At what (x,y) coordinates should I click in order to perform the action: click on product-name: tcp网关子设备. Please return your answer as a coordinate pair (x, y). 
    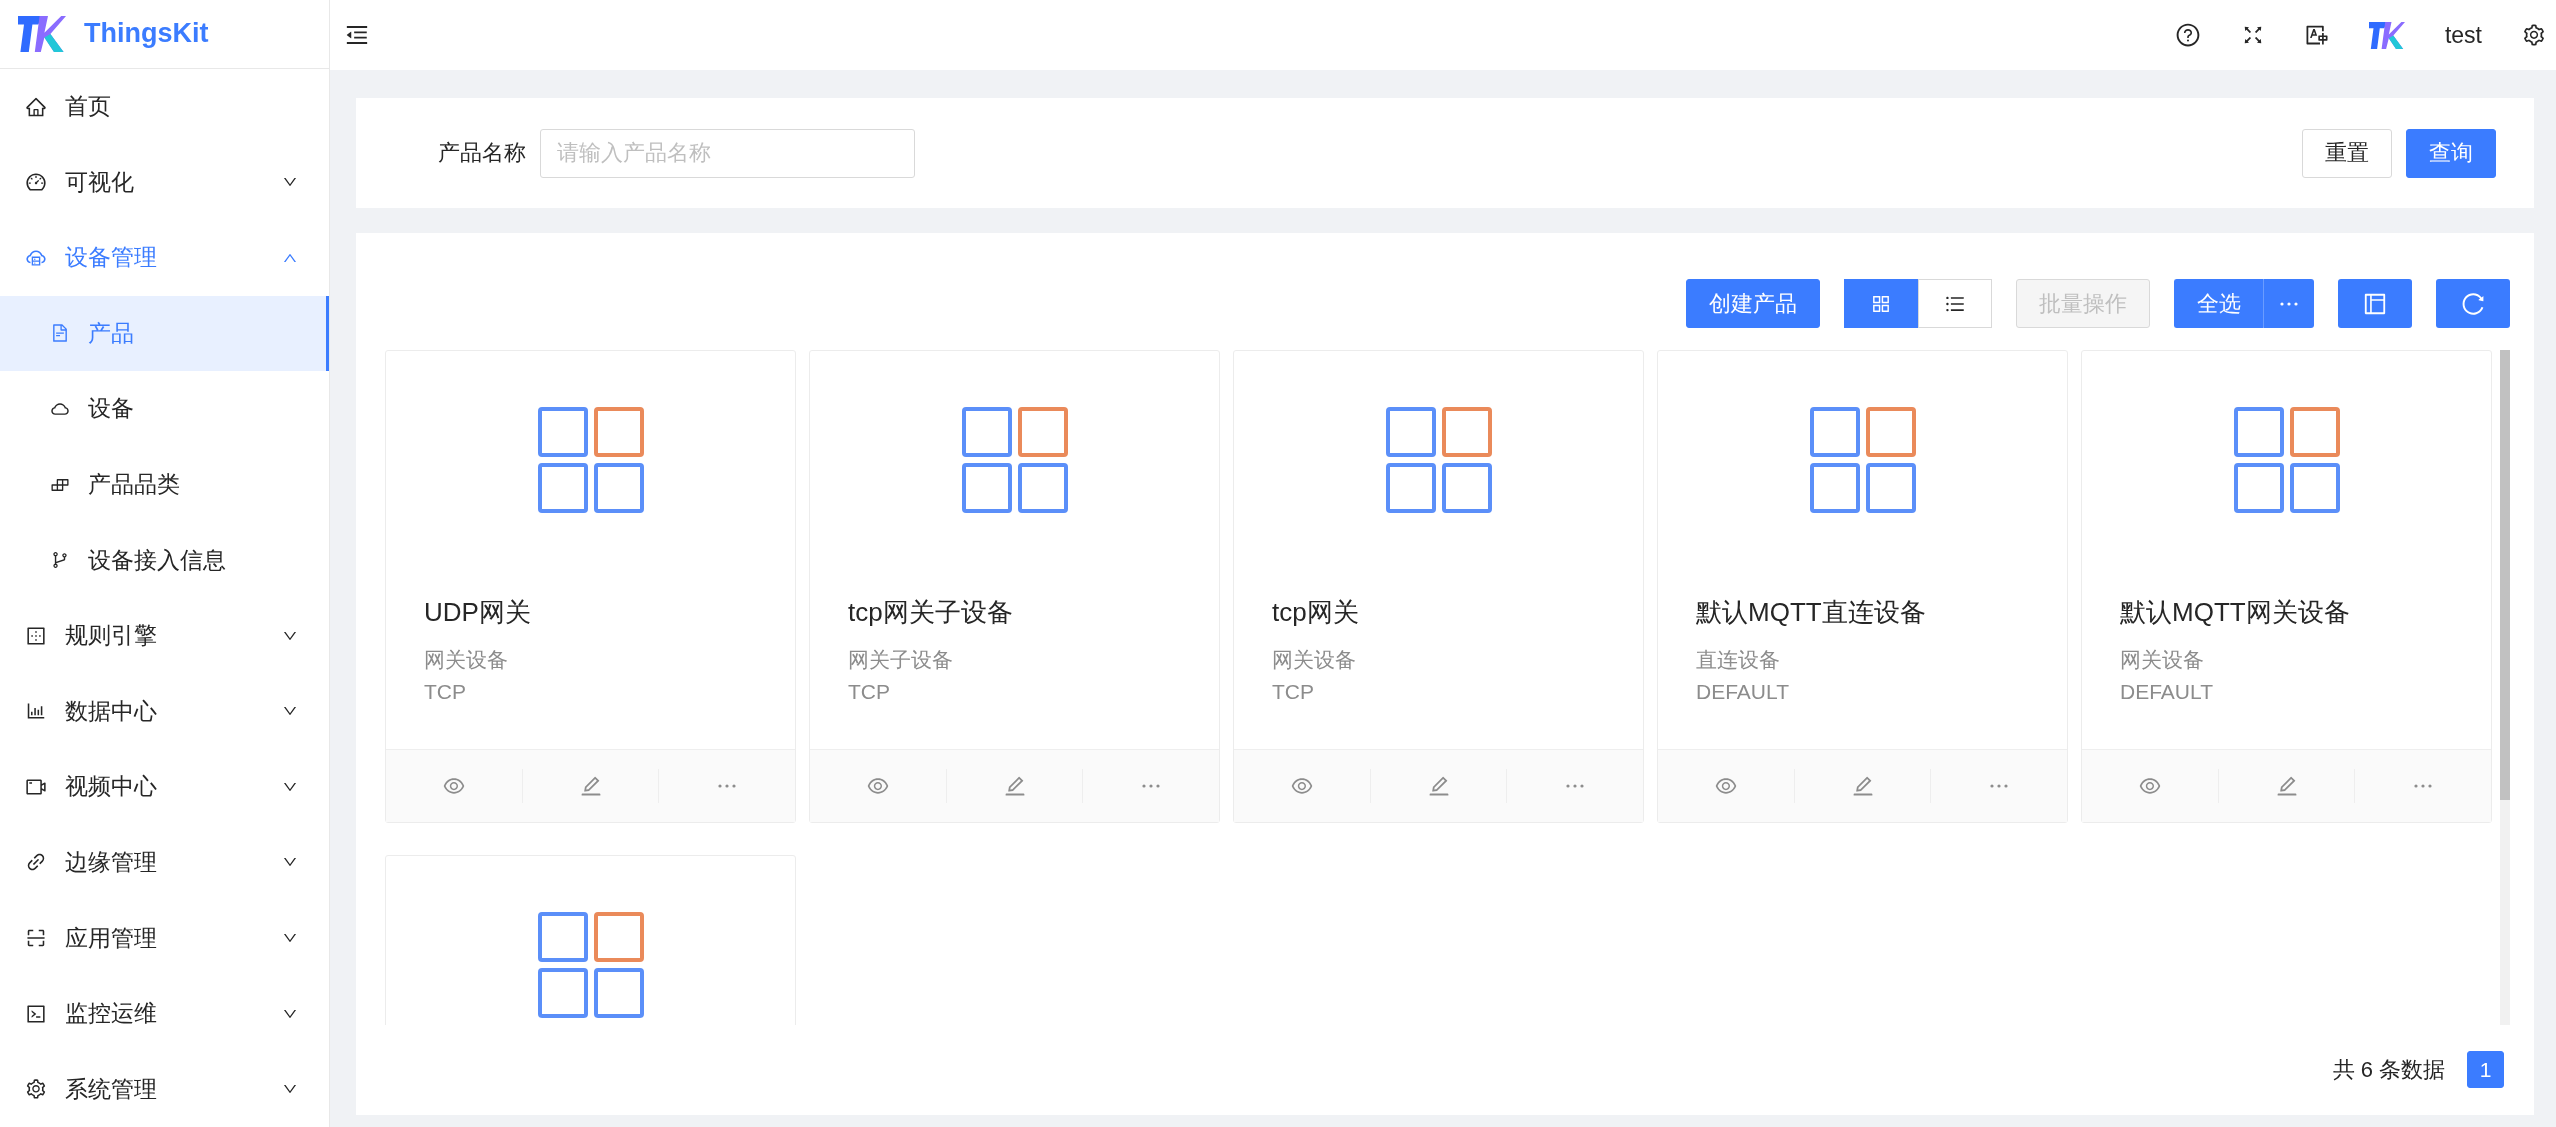
    Looking at the image, I should click on (931, 612).